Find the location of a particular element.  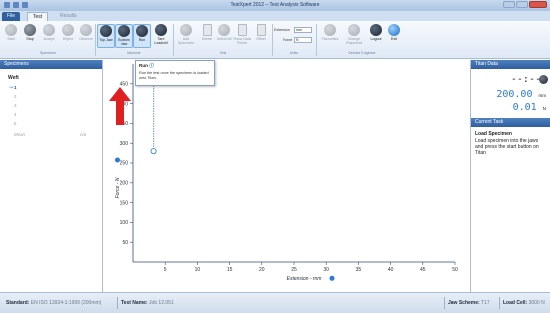

select-all-icon is located at coordinates (224, 30).